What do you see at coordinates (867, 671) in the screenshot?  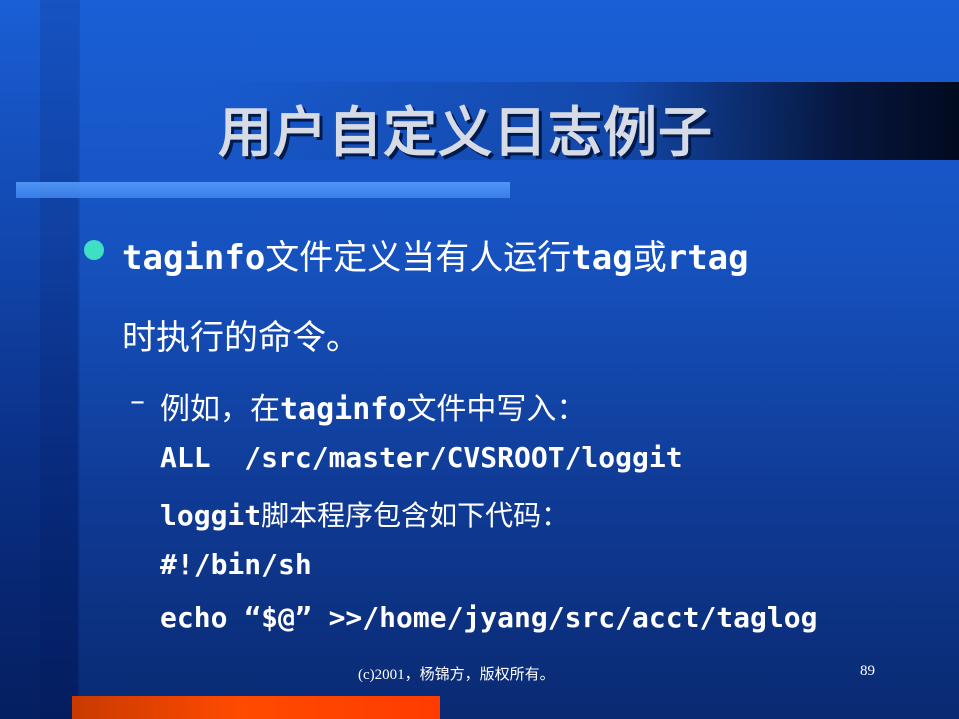 I see `page-number: 89` at bounding box center [867, 671].